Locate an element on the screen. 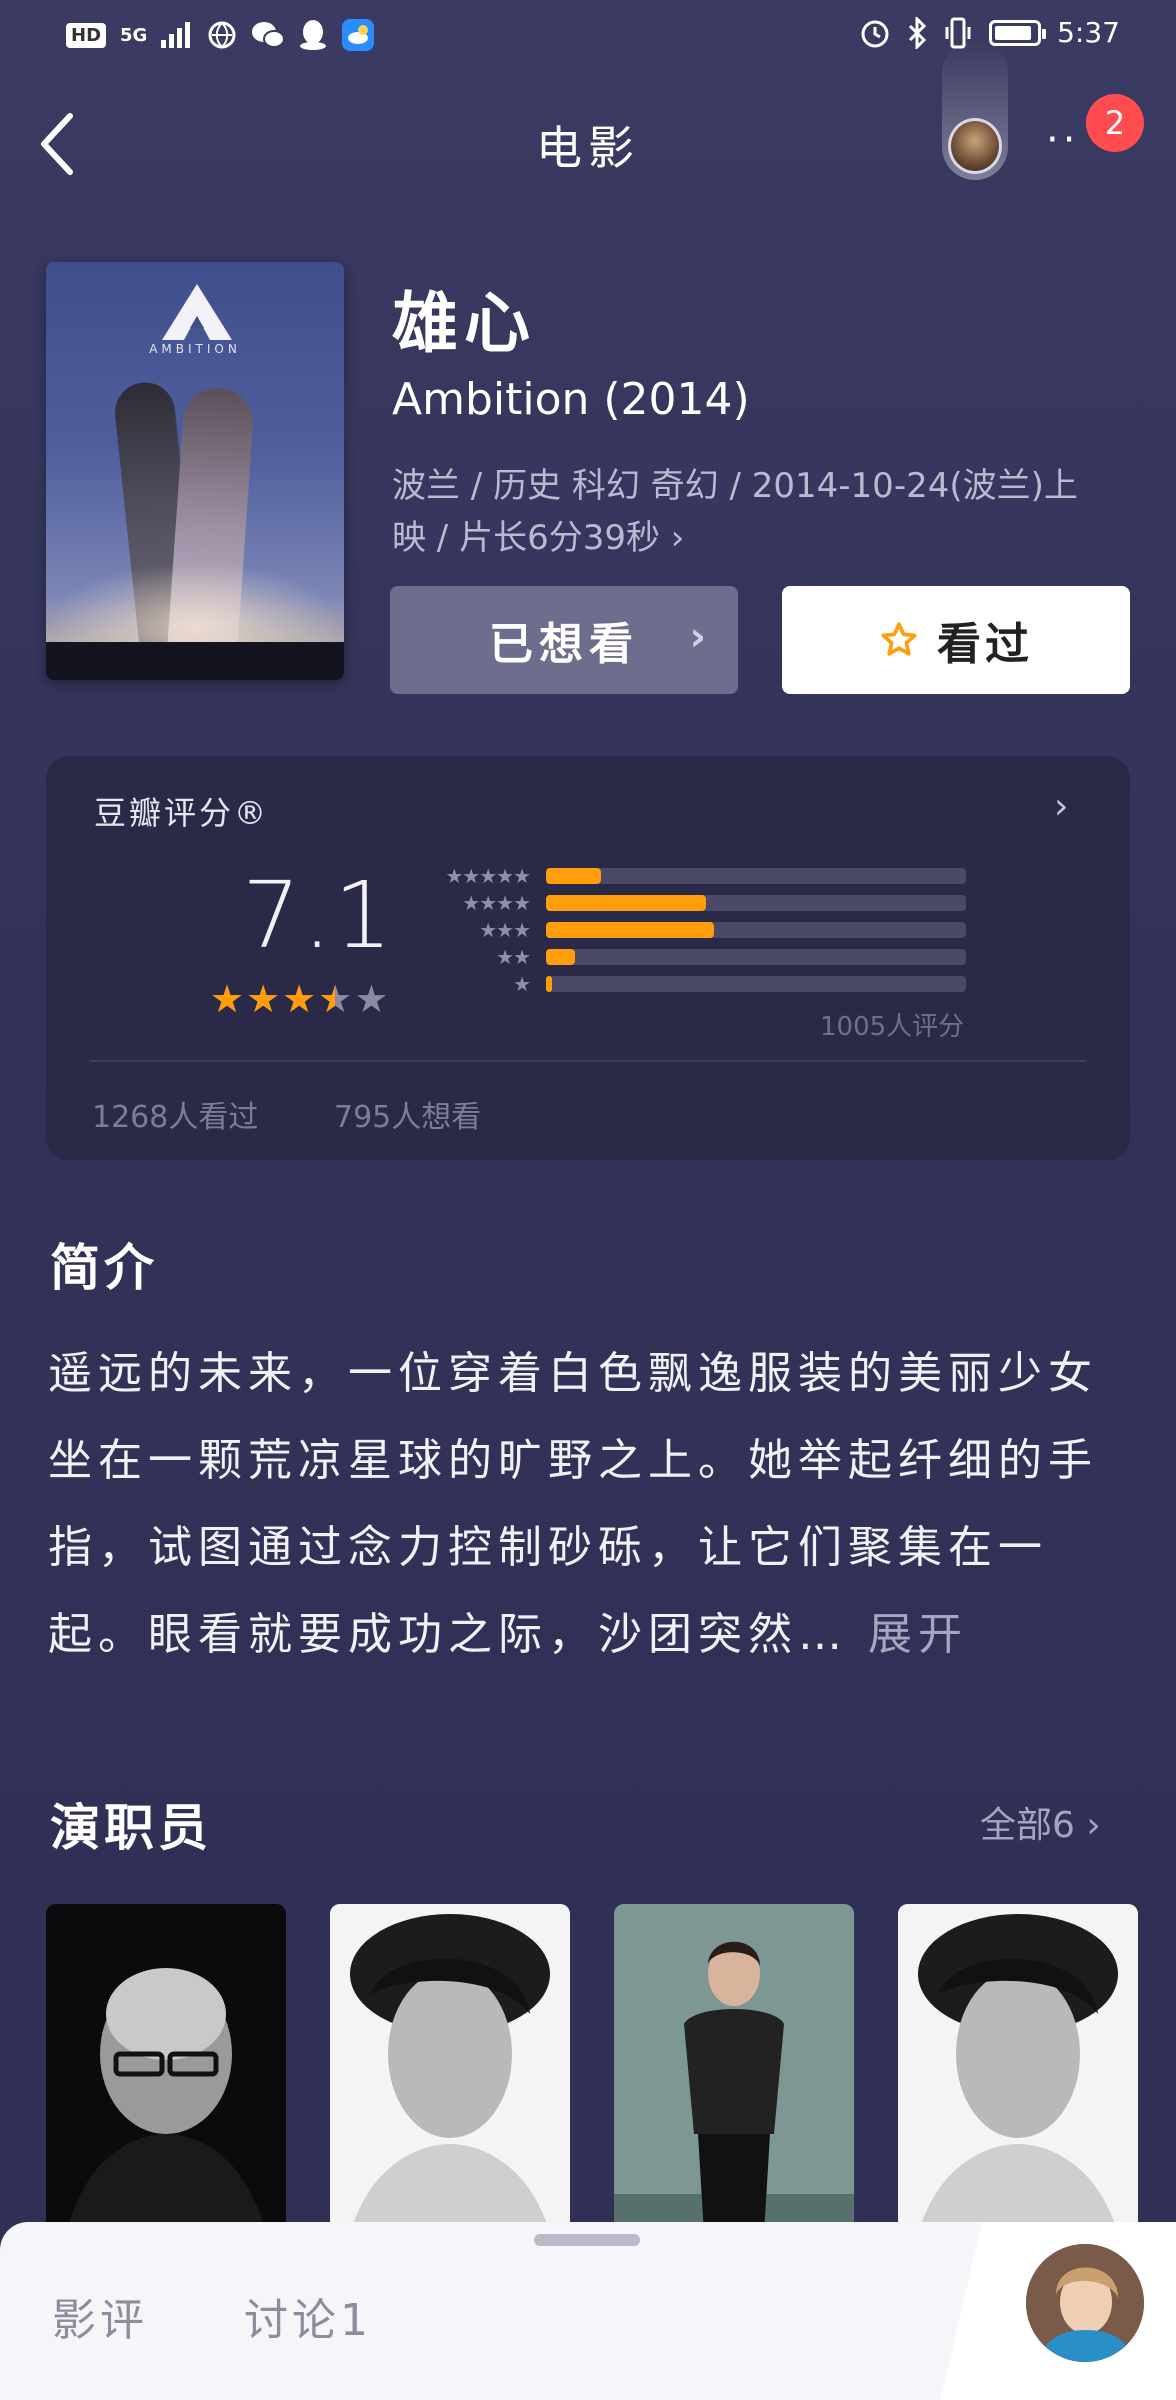 The image size is (1176, 2400). movie-poster: AMBITION is located at coordinates (195, 471).